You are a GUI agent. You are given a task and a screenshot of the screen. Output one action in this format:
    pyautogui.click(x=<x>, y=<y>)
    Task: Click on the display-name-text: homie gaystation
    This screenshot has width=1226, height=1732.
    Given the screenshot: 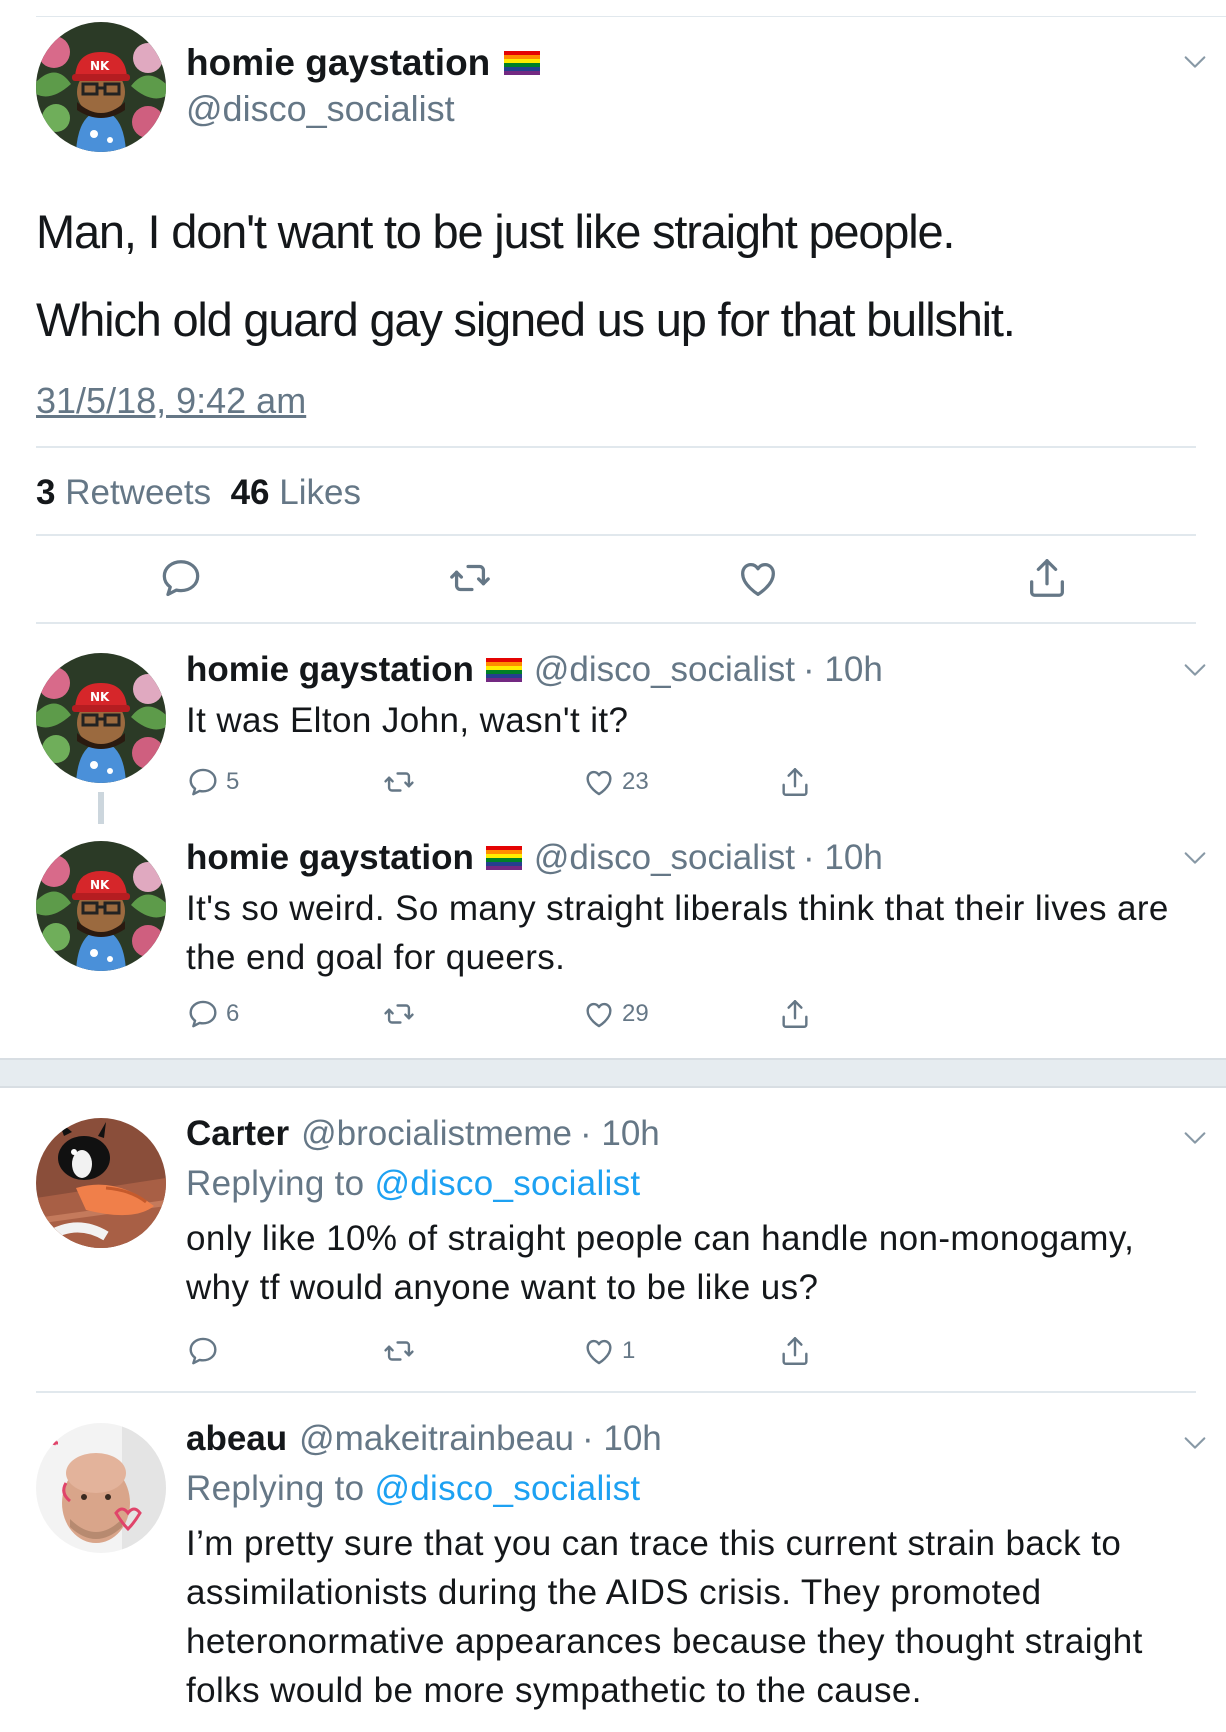 What is the action you would take?
    pyautogui.click(x=338, y=63)
    